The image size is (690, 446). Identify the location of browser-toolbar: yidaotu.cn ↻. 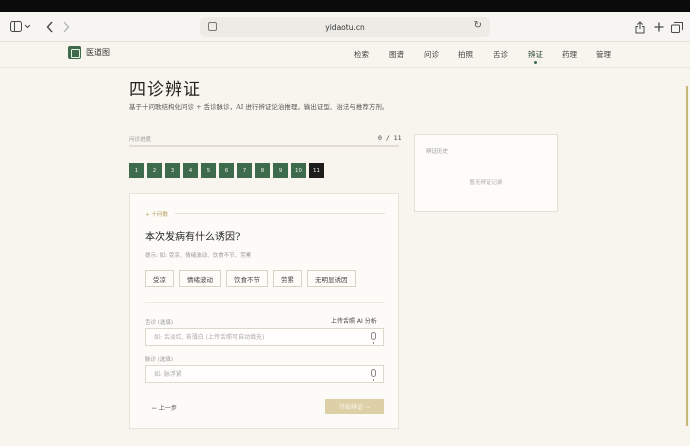
(345, 27).